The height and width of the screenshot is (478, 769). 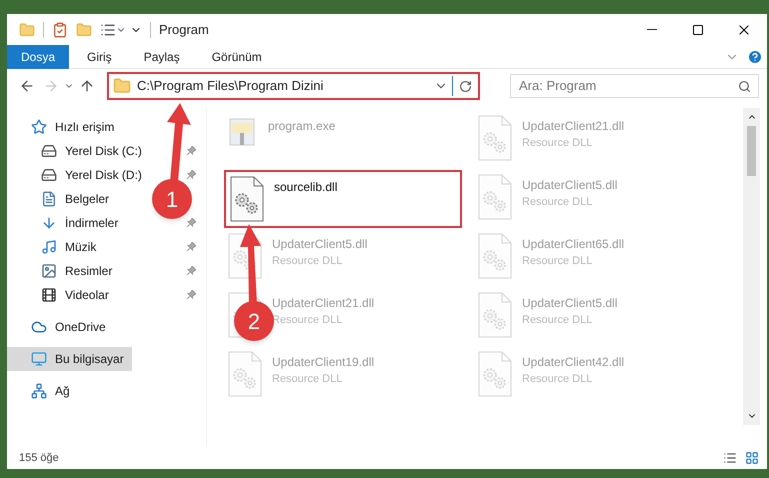 What do you see at coordinates (62, 199) in the screenshot?
I see `sidebar-item: Belgeler` at bounding box center [62, 199].